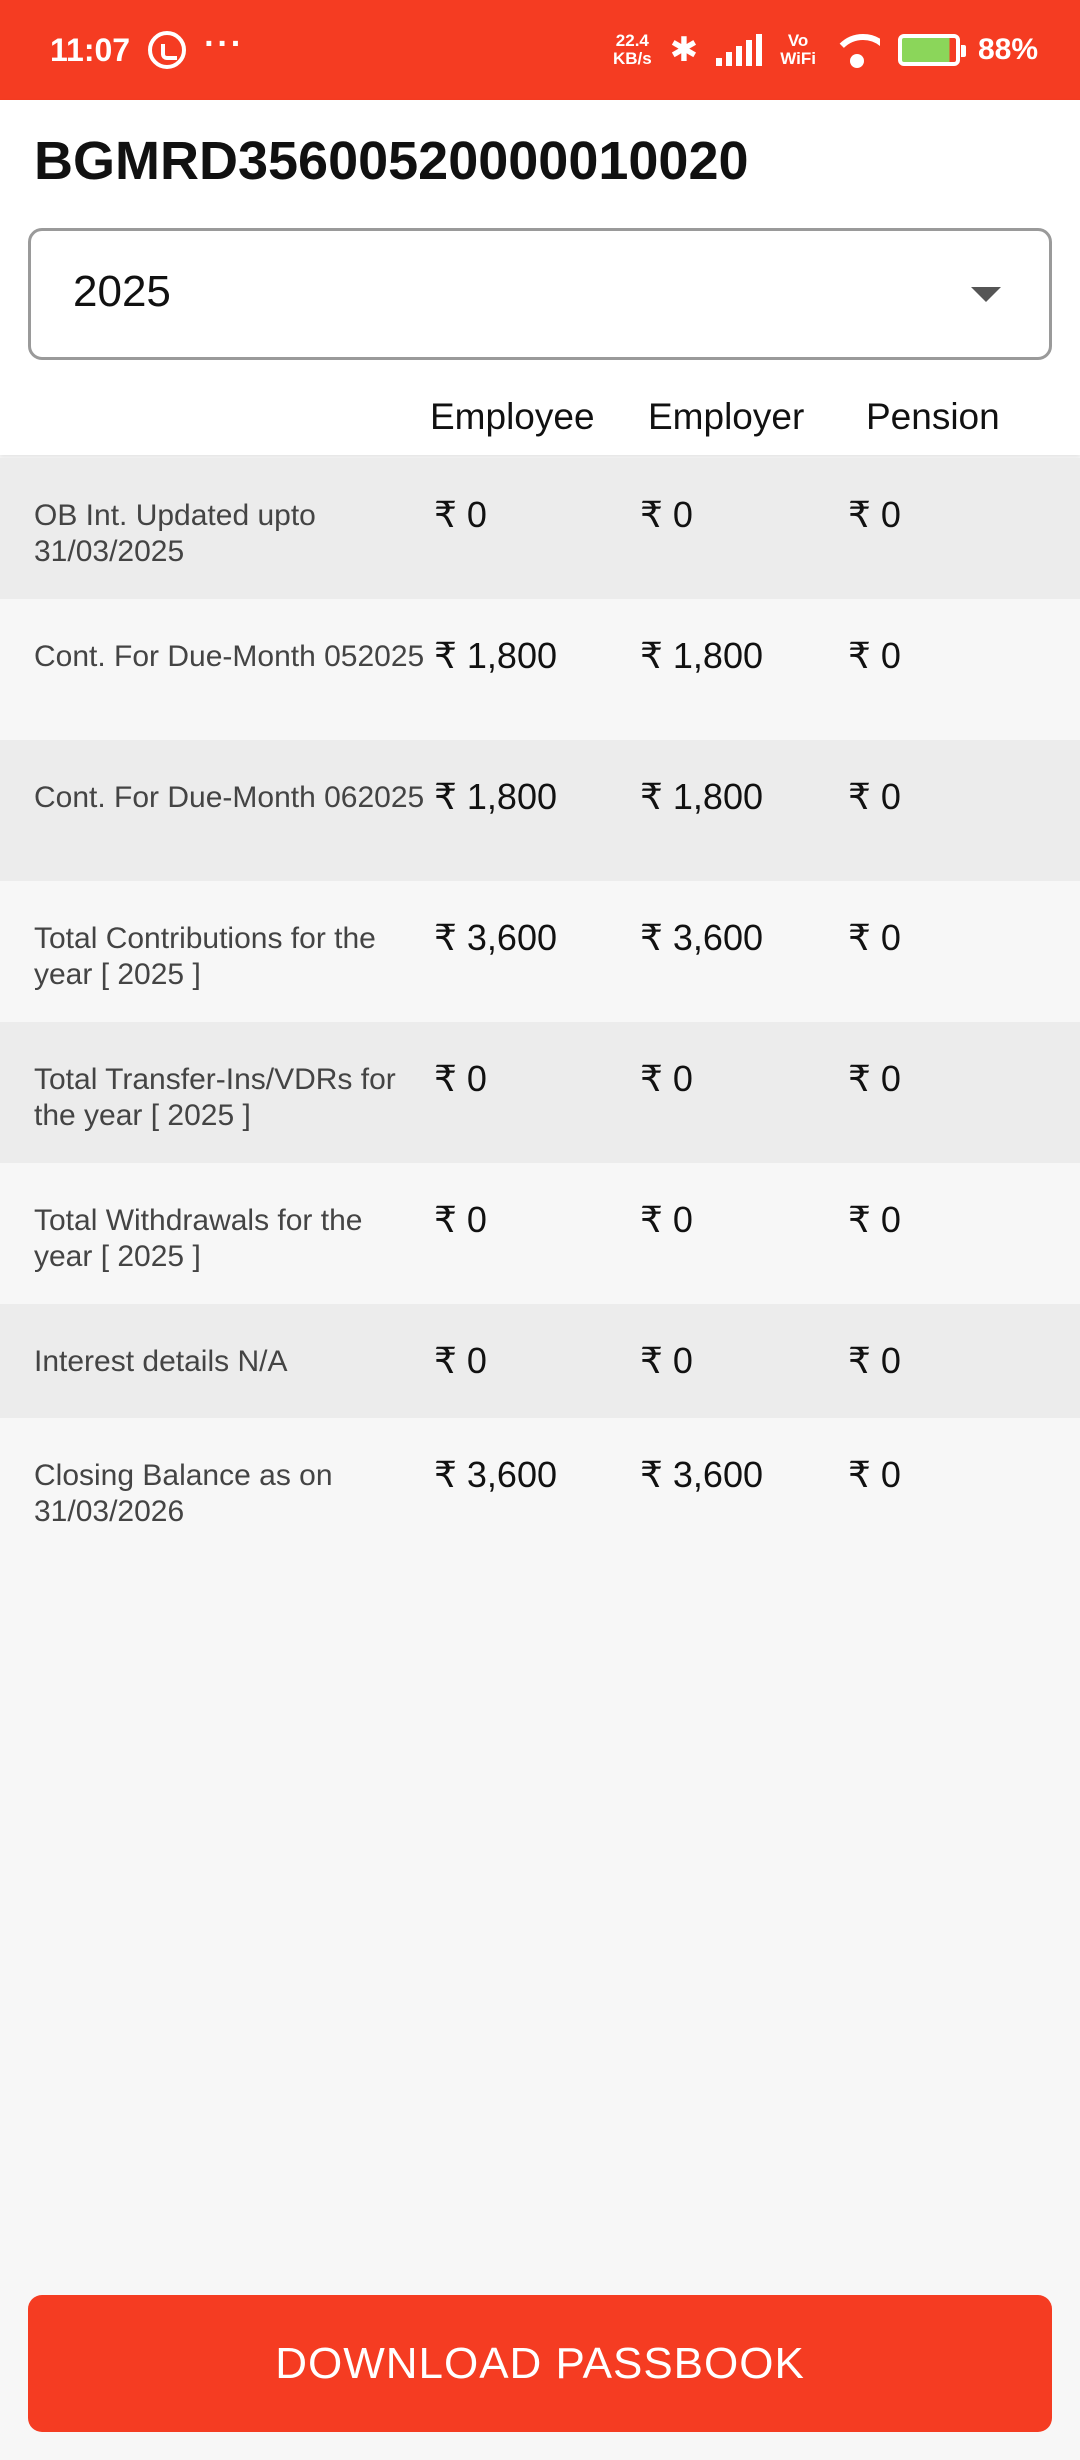  I want to click on row-label: Cont. For Due-Month 052025, so click(229, 656).